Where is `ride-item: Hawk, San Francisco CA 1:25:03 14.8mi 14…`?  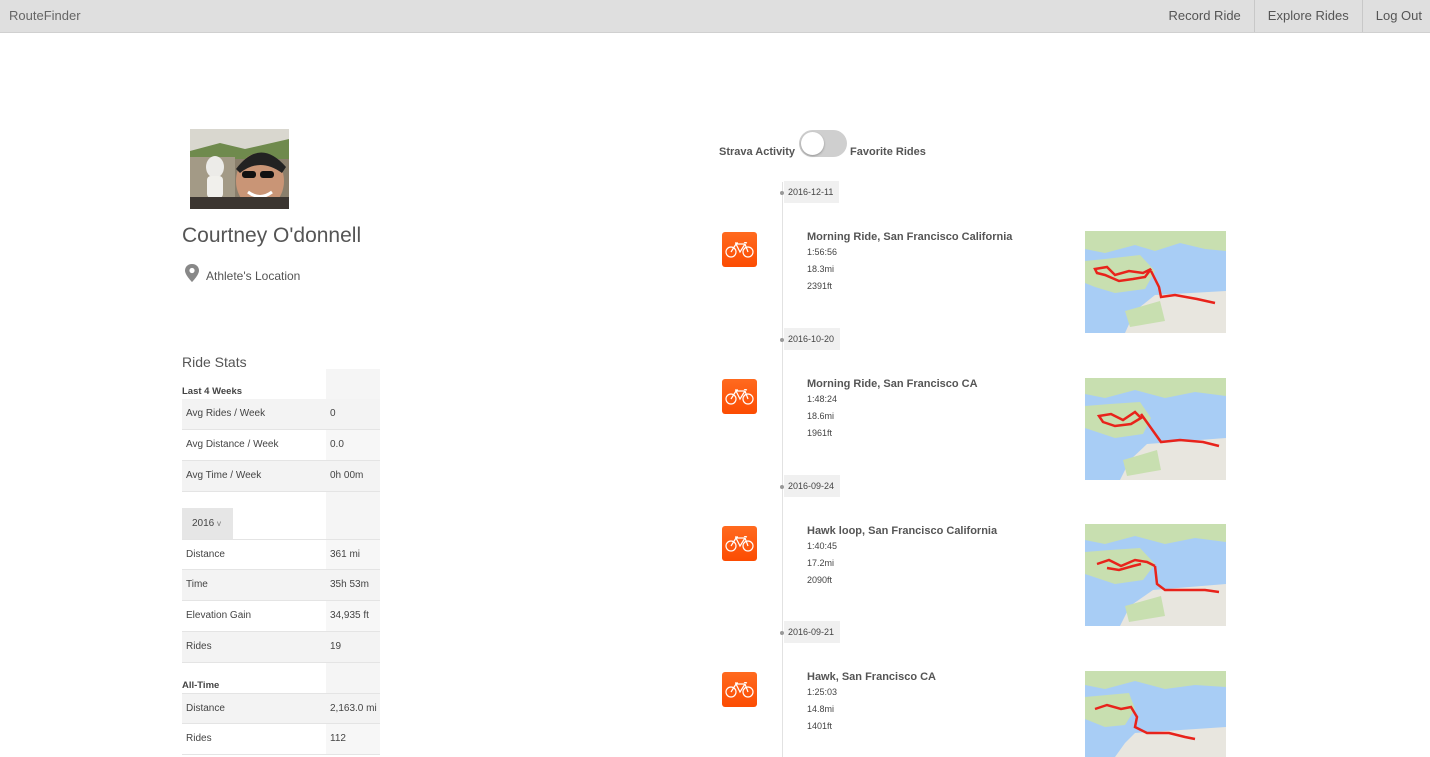
ride-item: Hawk, San Francisco CA 1:25:03 14.8mi 14… is located at coordinates (871, 704).